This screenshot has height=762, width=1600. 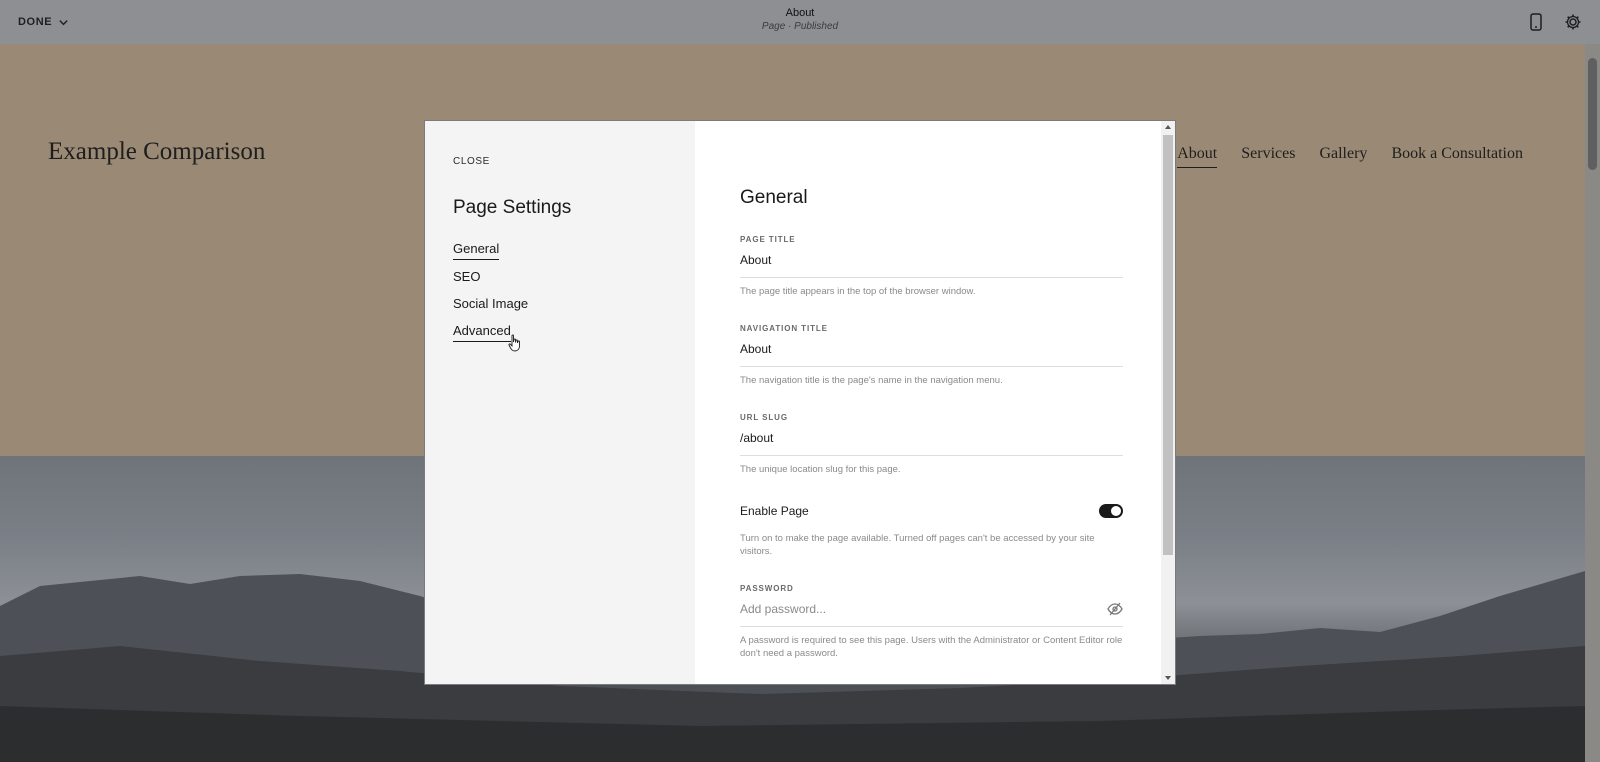 What do you see at coordinates (512, 207) in the screenshot?
I see `settings-title: Page Settings` at bounding box center [512, 207].